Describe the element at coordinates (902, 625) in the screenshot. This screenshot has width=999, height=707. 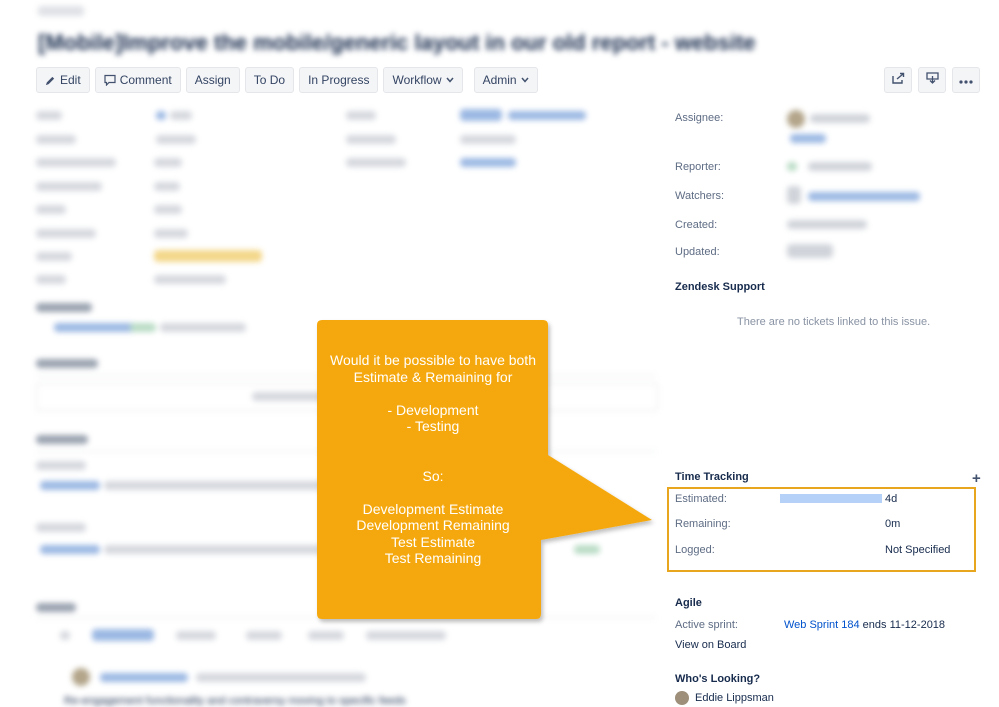
I see `sprint-end: ends 11-12-2018` at that location.